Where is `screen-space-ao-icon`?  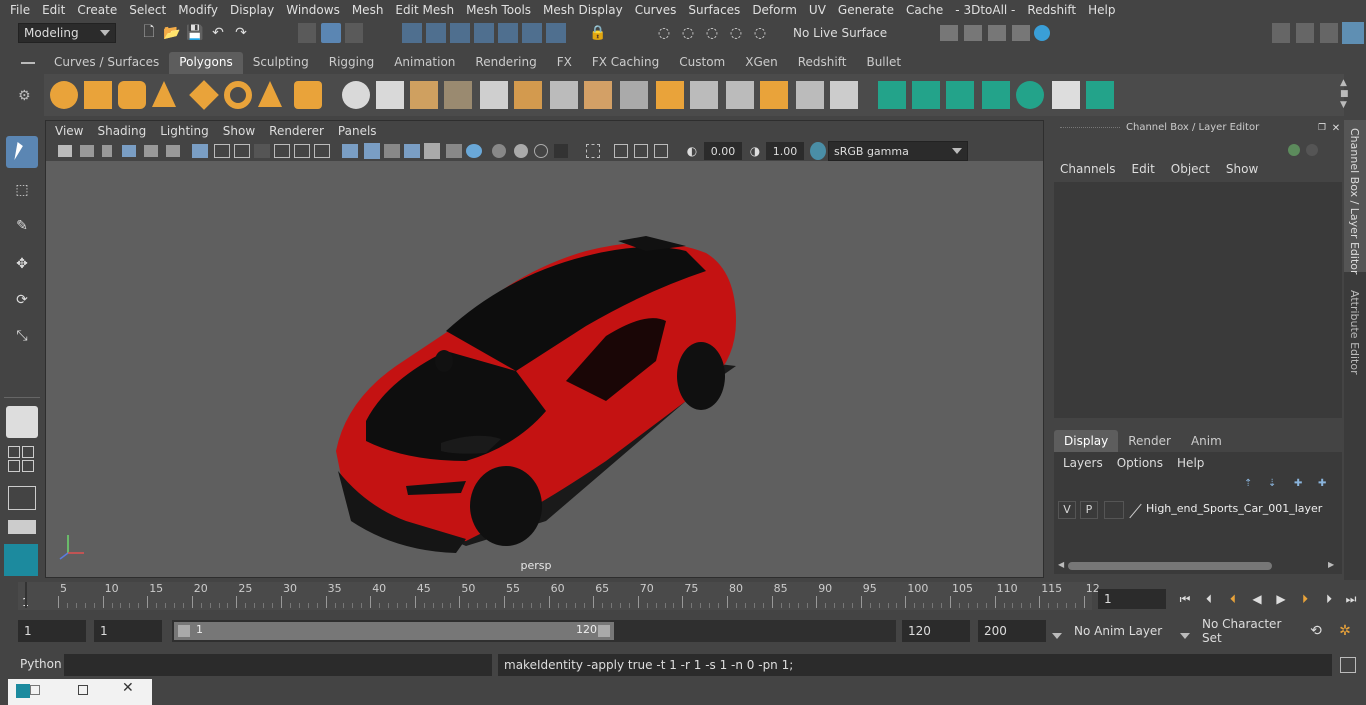 screen-space-ao-icon is located at coordinates (474, 151).